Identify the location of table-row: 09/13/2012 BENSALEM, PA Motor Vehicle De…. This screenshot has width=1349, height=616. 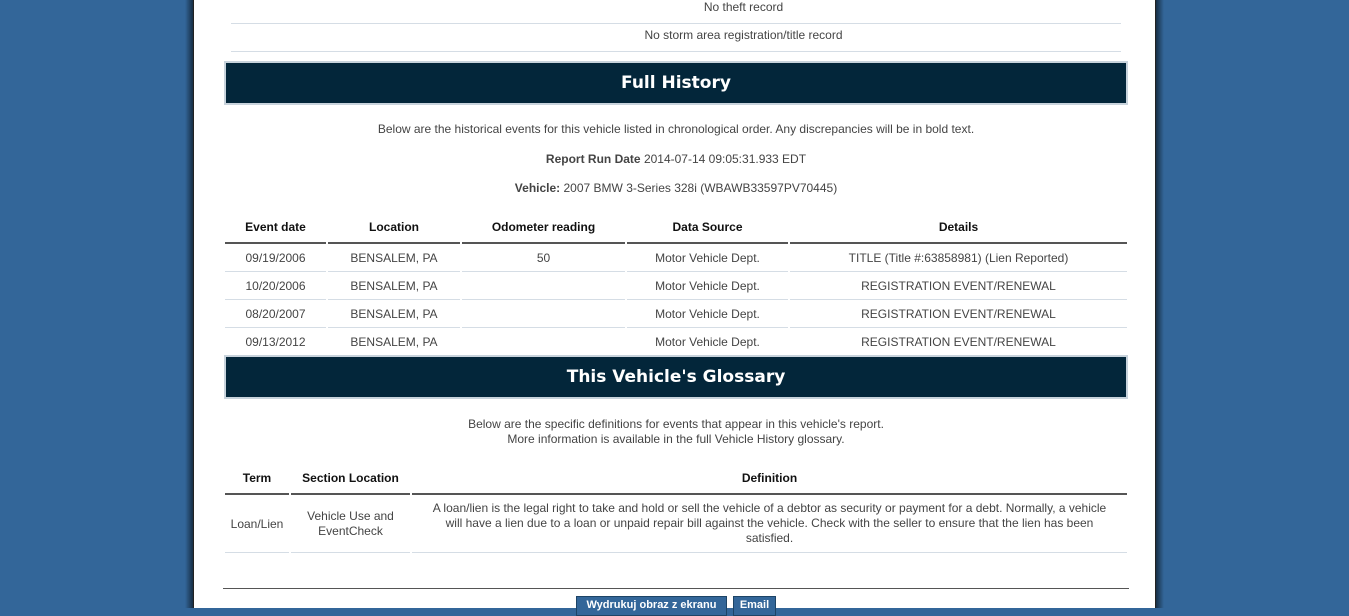
(676, 342).